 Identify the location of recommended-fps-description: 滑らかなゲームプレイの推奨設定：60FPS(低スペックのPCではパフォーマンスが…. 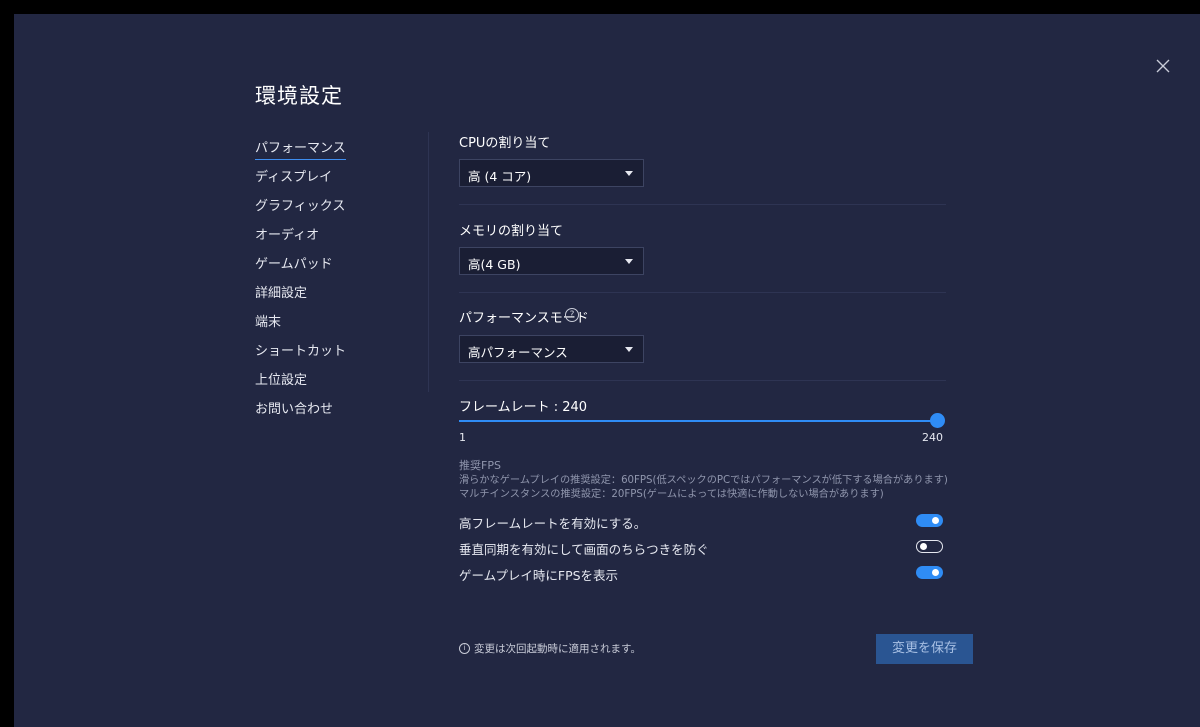
(703, 487).